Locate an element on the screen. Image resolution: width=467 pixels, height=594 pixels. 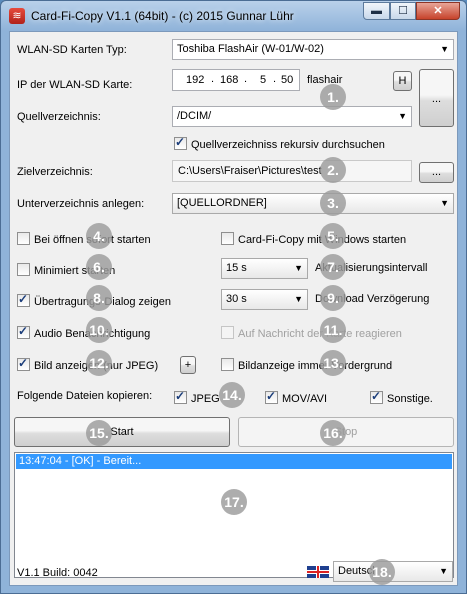
jpeg-checkbox: JPEG is located at coordinates (197, 397).